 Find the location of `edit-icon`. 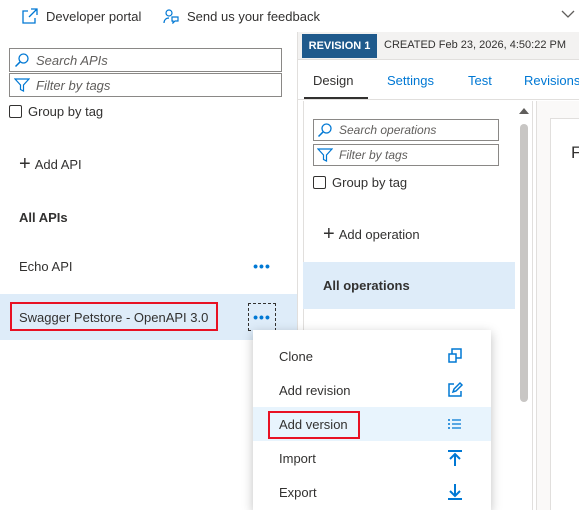

edit-icon is located at coordinates (455, 390).